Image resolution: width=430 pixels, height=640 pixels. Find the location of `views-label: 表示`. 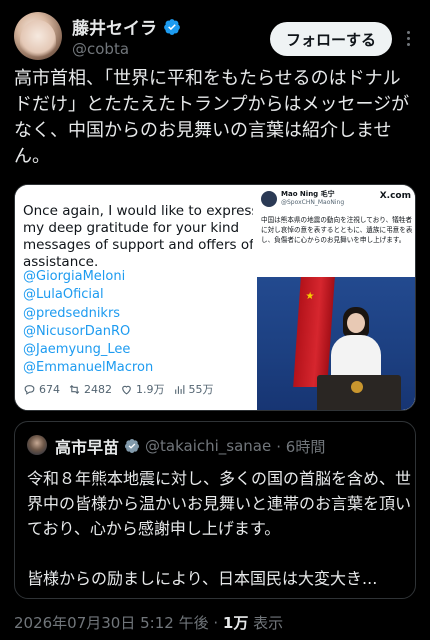

views-label: 表示 is located at coordinates (266, 623).